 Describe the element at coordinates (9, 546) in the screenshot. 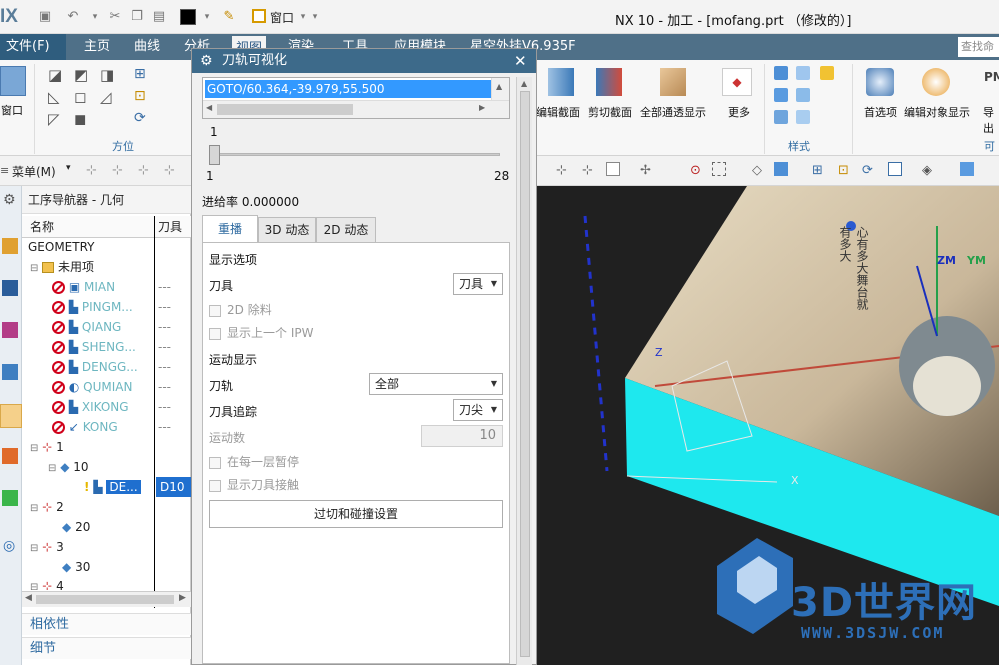

I see `web-browser-icon: ◎` at that location.